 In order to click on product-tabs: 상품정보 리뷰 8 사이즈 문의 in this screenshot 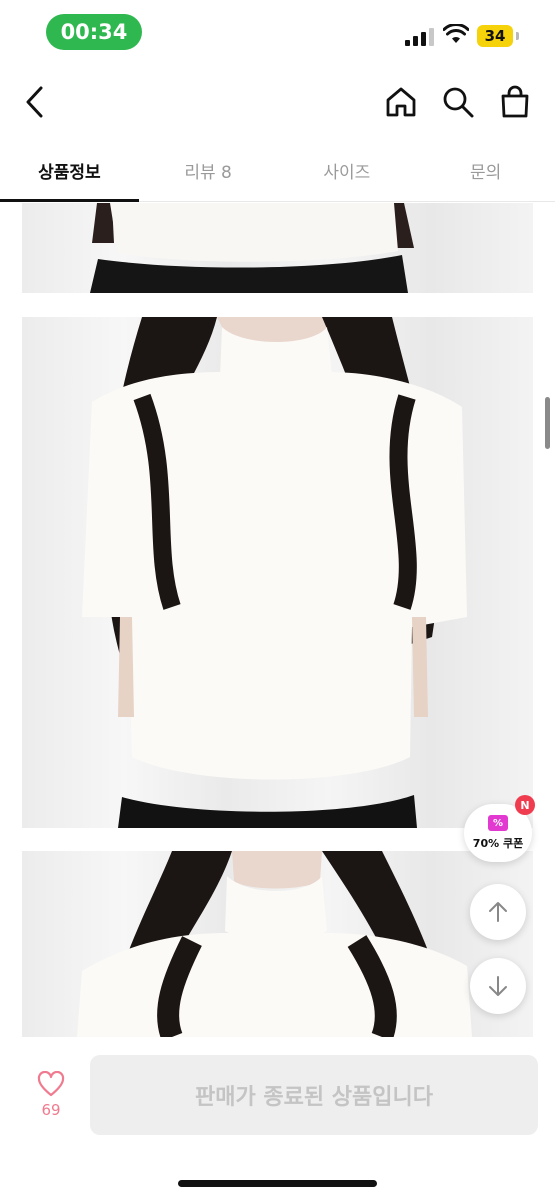, I will do `click(277, 171)`.